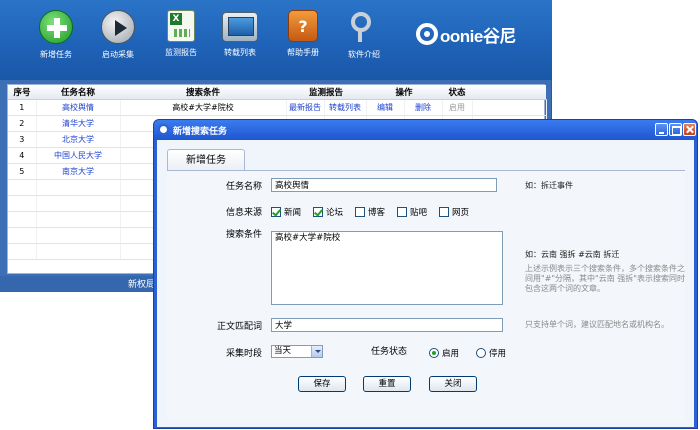 The image size is (700, 430). I want to click on task-status-label: 任务状态, so click(388, 352).